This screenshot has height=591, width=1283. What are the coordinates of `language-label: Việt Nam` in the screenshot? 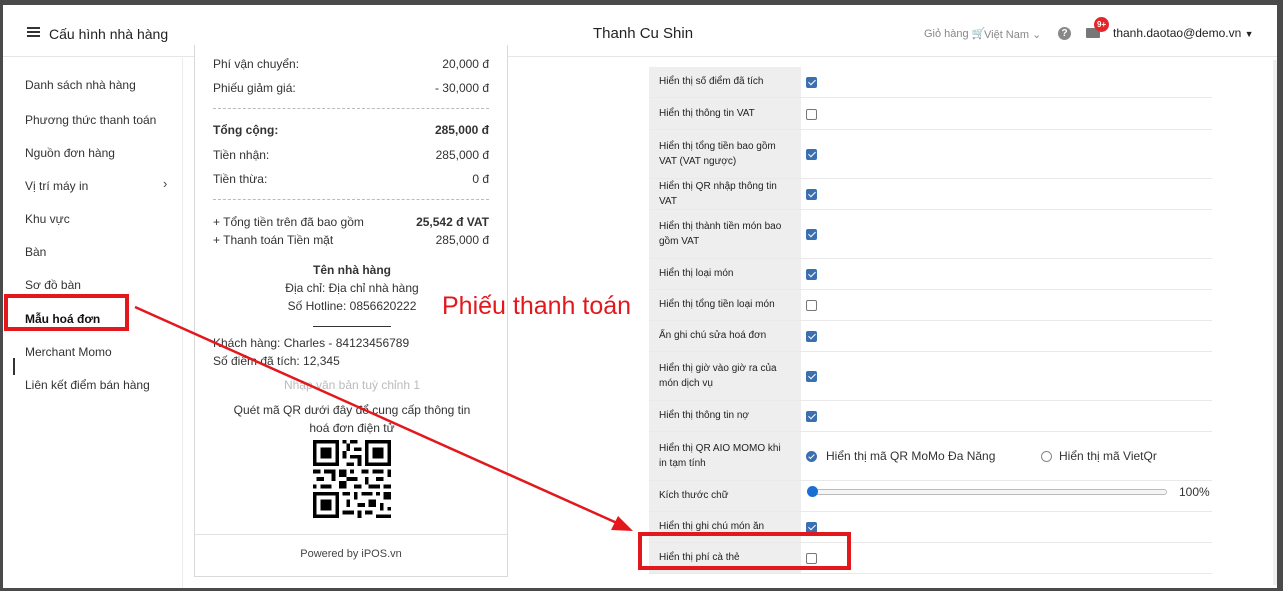 It's located at (1007, 35).